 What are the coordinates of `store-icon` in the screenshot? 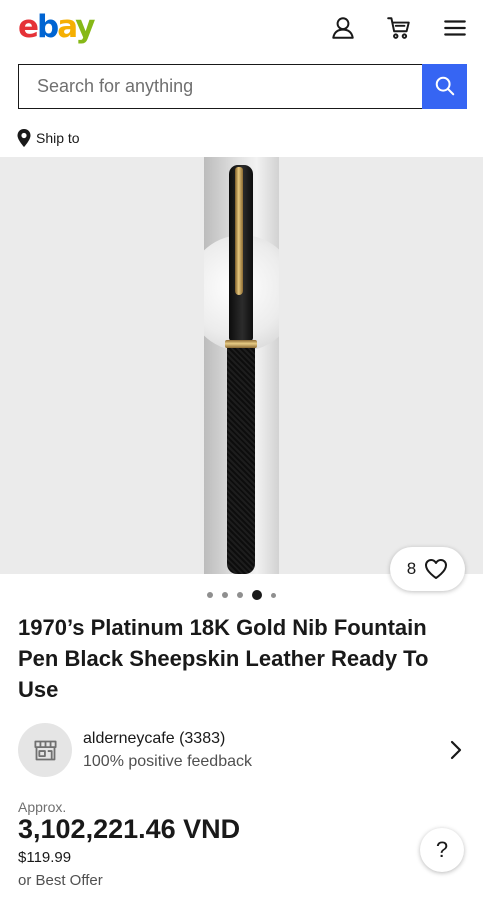 It's located at (45, 750).